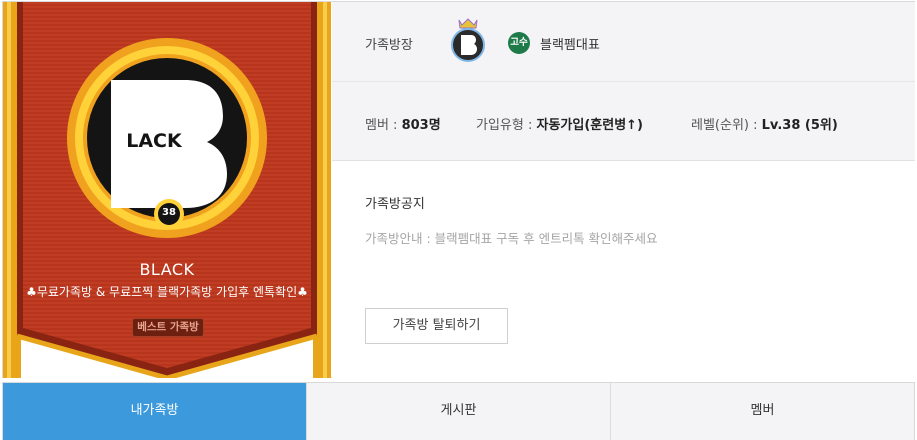 The width and height of the screenshot is (917, 440). What do you see at coordinates (167, 269) in the screenshot?
I see `clan-name: BLACK` at bounding box center [167, 269].